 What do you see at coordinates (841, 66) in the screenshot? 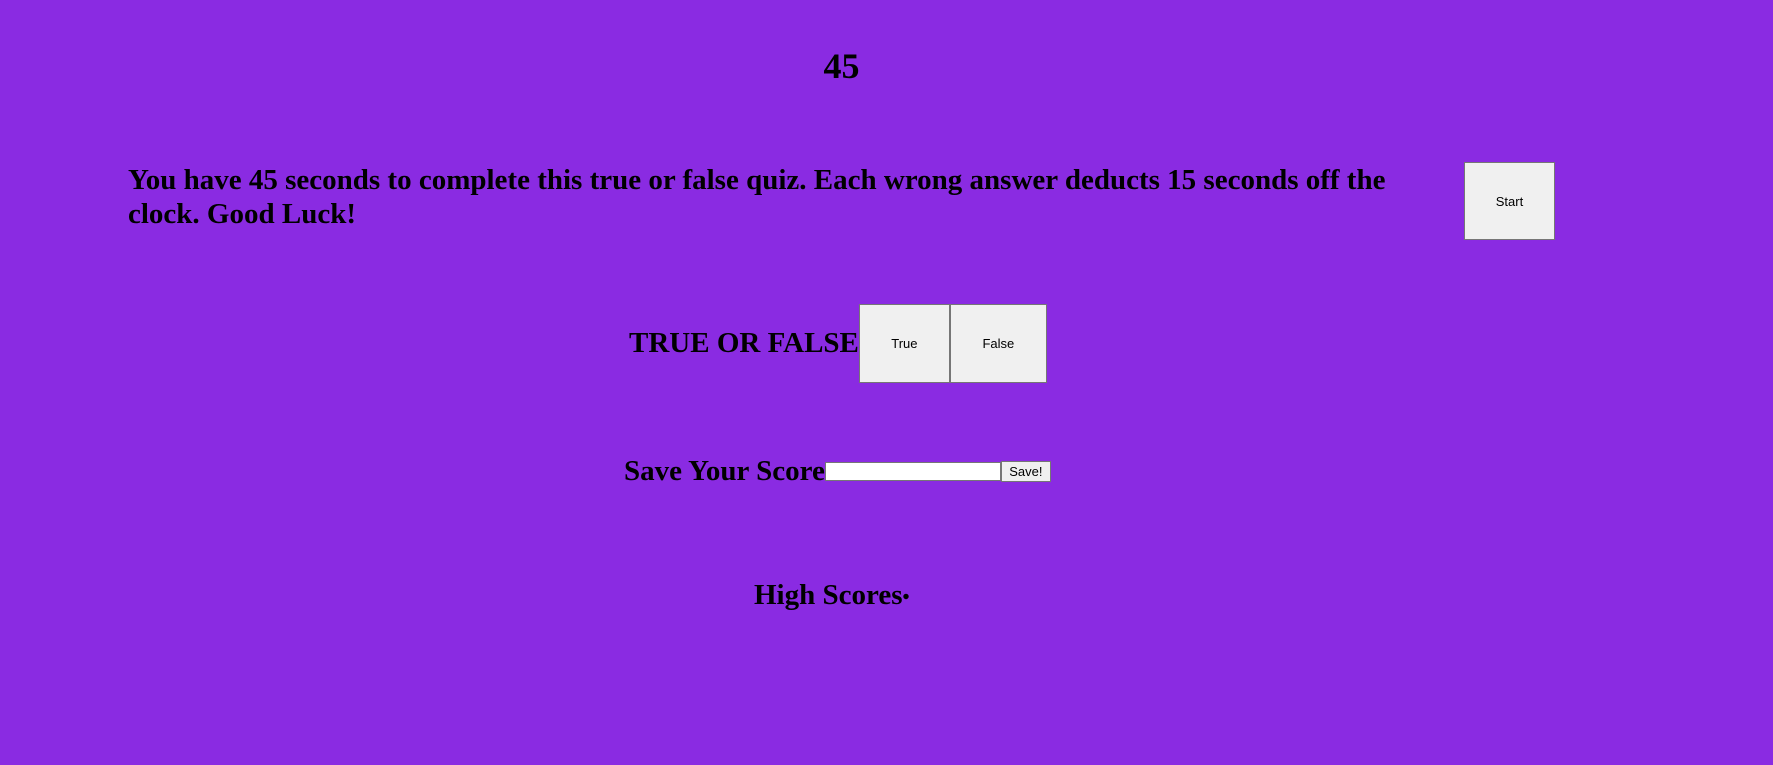
I see `timer-display: 45` at bounding box center [841, 66].